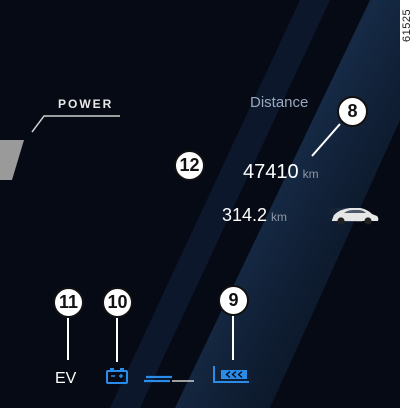 The image size is (420, 420). What do you see at coordinates (271, 172) in the screenshot?
I see `odometer-value: 47410` at bounding box center [271, 172].